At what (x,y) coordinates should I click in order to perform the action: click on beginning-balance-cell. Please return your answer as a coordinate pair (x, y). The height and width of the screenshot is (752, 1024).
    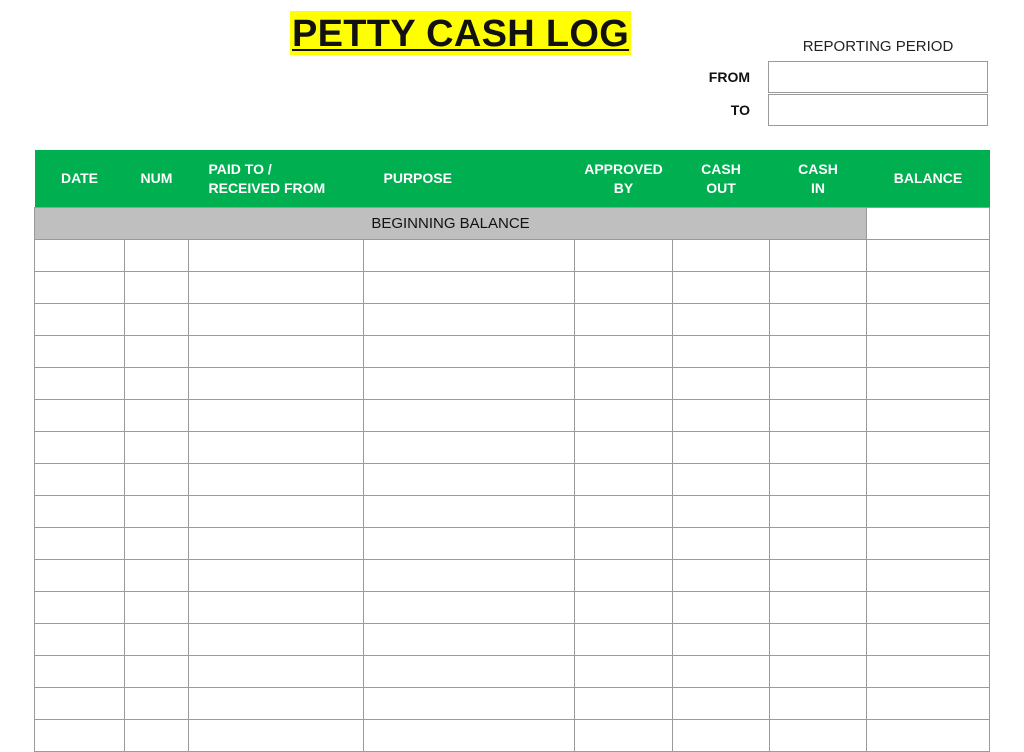
    Looking at the image, I should click on (928, 223).